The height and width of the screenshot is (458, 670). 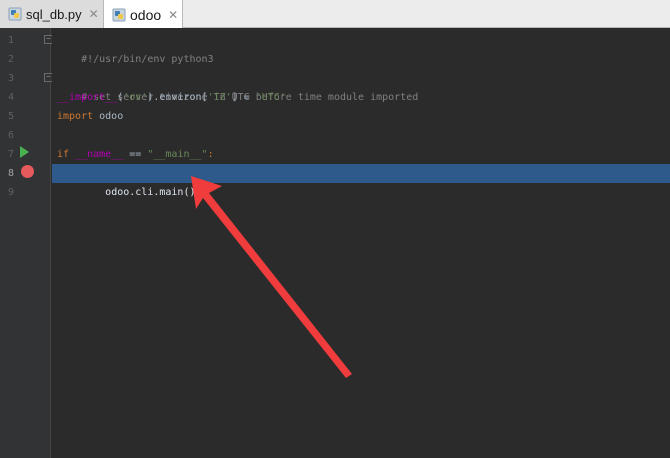 What do you see at coordinates (10, 116) in the screenshot?
I see `line-number: 5` at bounding box center [10, 116].